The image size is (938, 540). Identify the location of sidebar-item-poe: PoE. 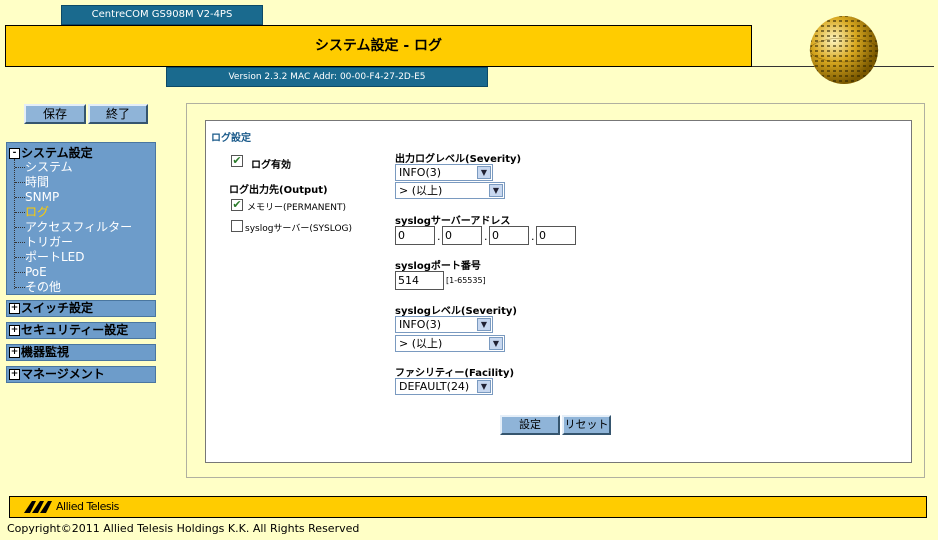
(31, 272).